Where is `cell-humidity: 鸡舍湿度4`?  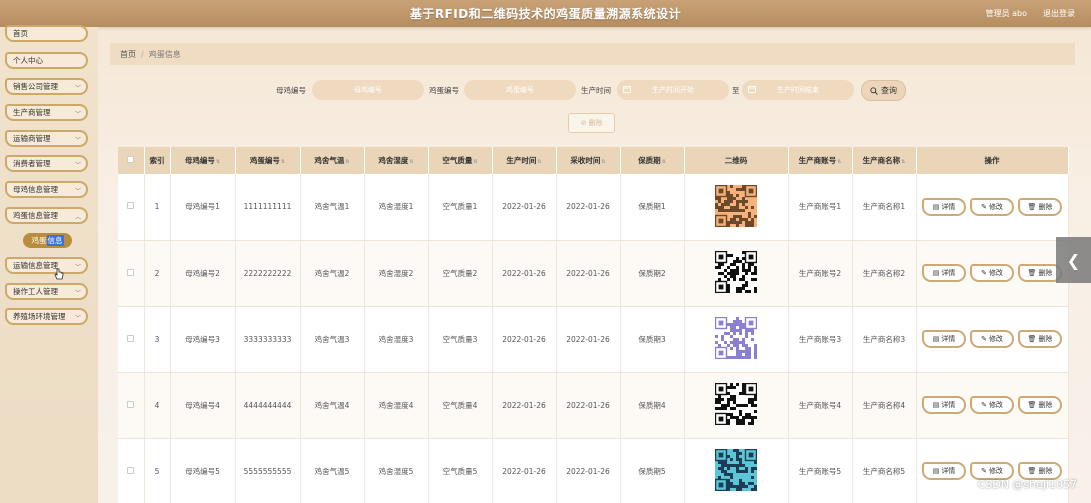 cell-humidity: 鸡舍湿度4 is located at coordinates (396, 405).